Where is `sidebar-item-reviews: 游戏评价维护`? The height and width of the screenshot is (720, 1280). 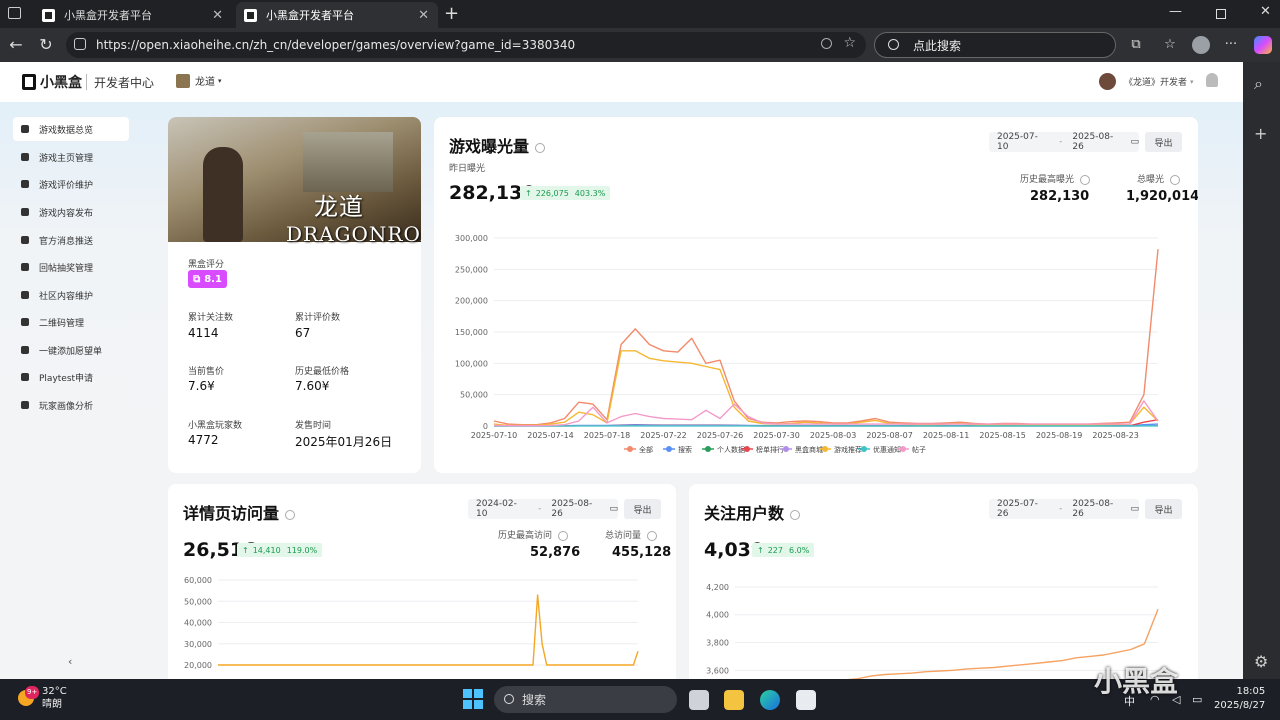 sidebar-item-reviews: 游戏评价维护 is located at coordinates (71, 184).